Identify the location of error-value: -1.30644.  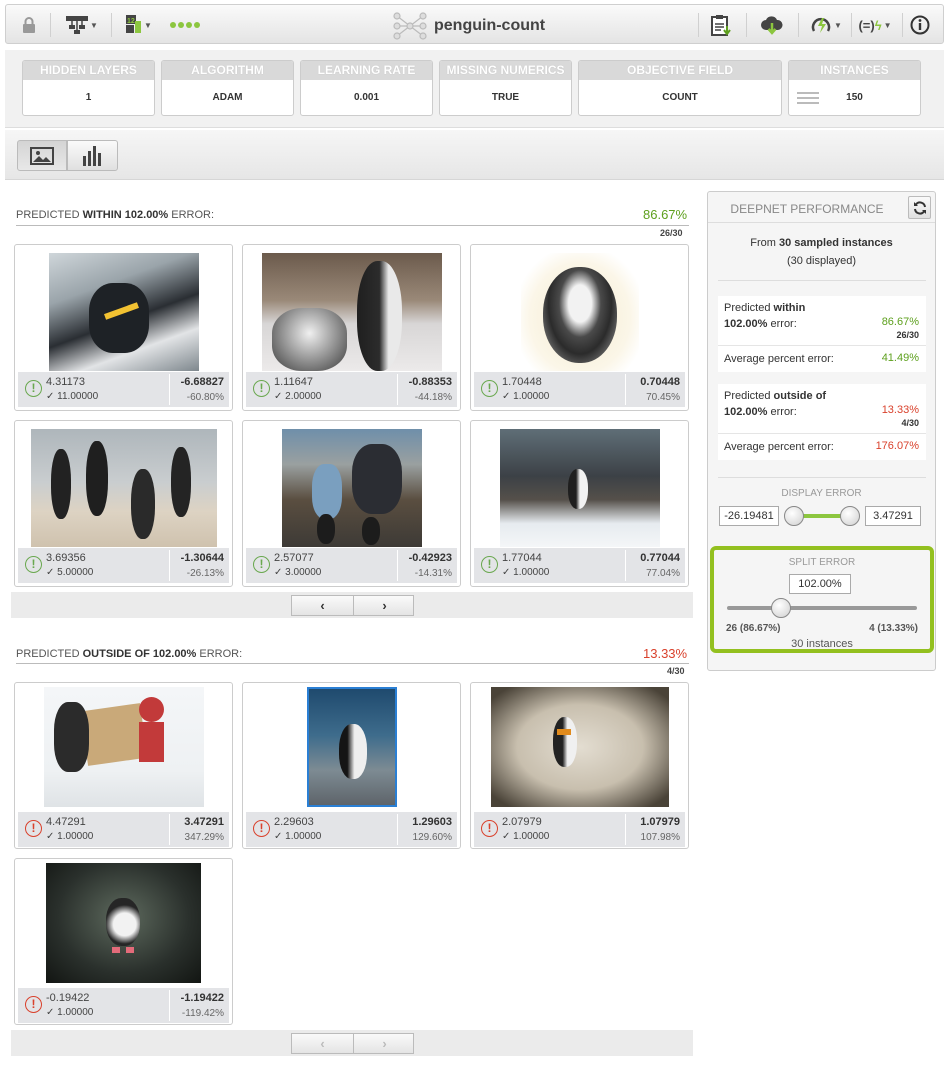
(202, 558).